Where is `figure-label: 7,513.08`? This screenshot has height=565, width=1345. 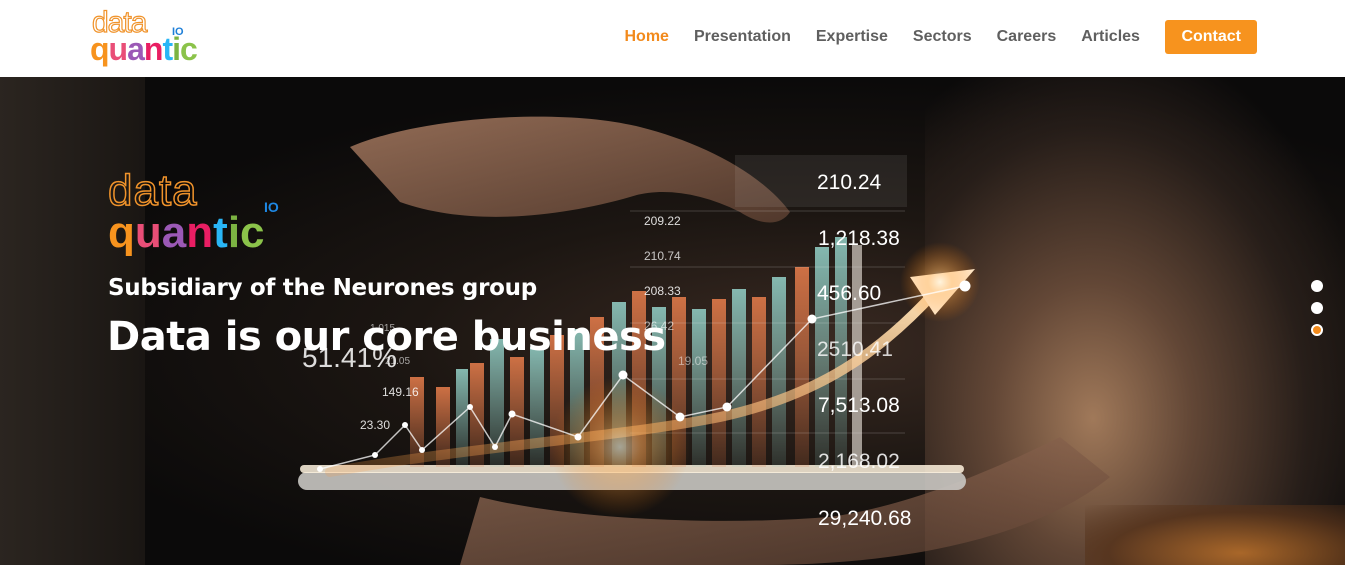 figure-label: 7,513.08 is located at coordinates (859, 405).